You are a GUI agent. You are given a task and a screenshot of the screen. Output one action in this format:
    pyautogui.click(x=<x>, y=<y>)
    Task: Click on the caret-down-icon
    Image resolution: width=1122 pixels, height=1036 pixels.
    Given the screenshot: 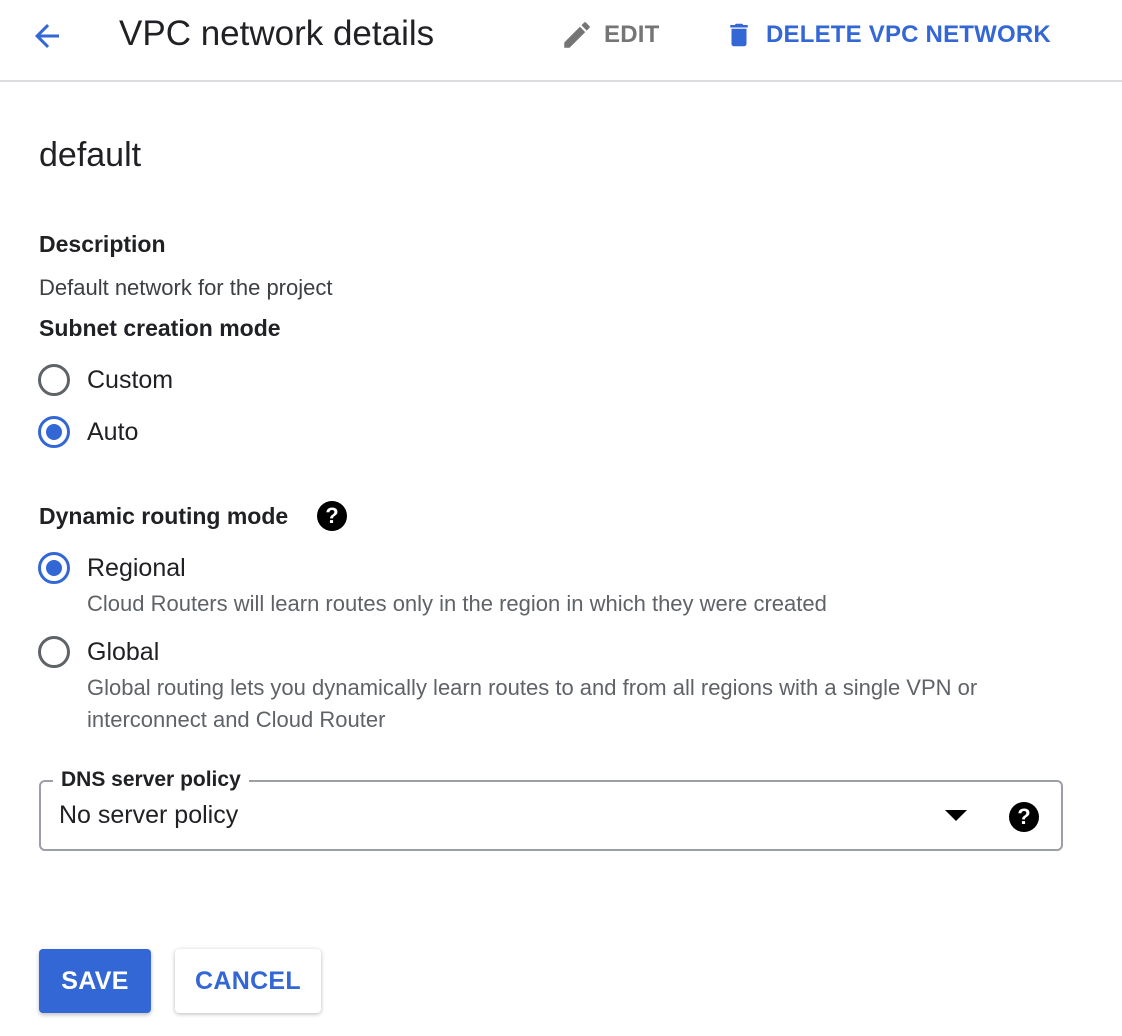 What is the action you would take?
    pyautogui.click(x=956, y=815)
    